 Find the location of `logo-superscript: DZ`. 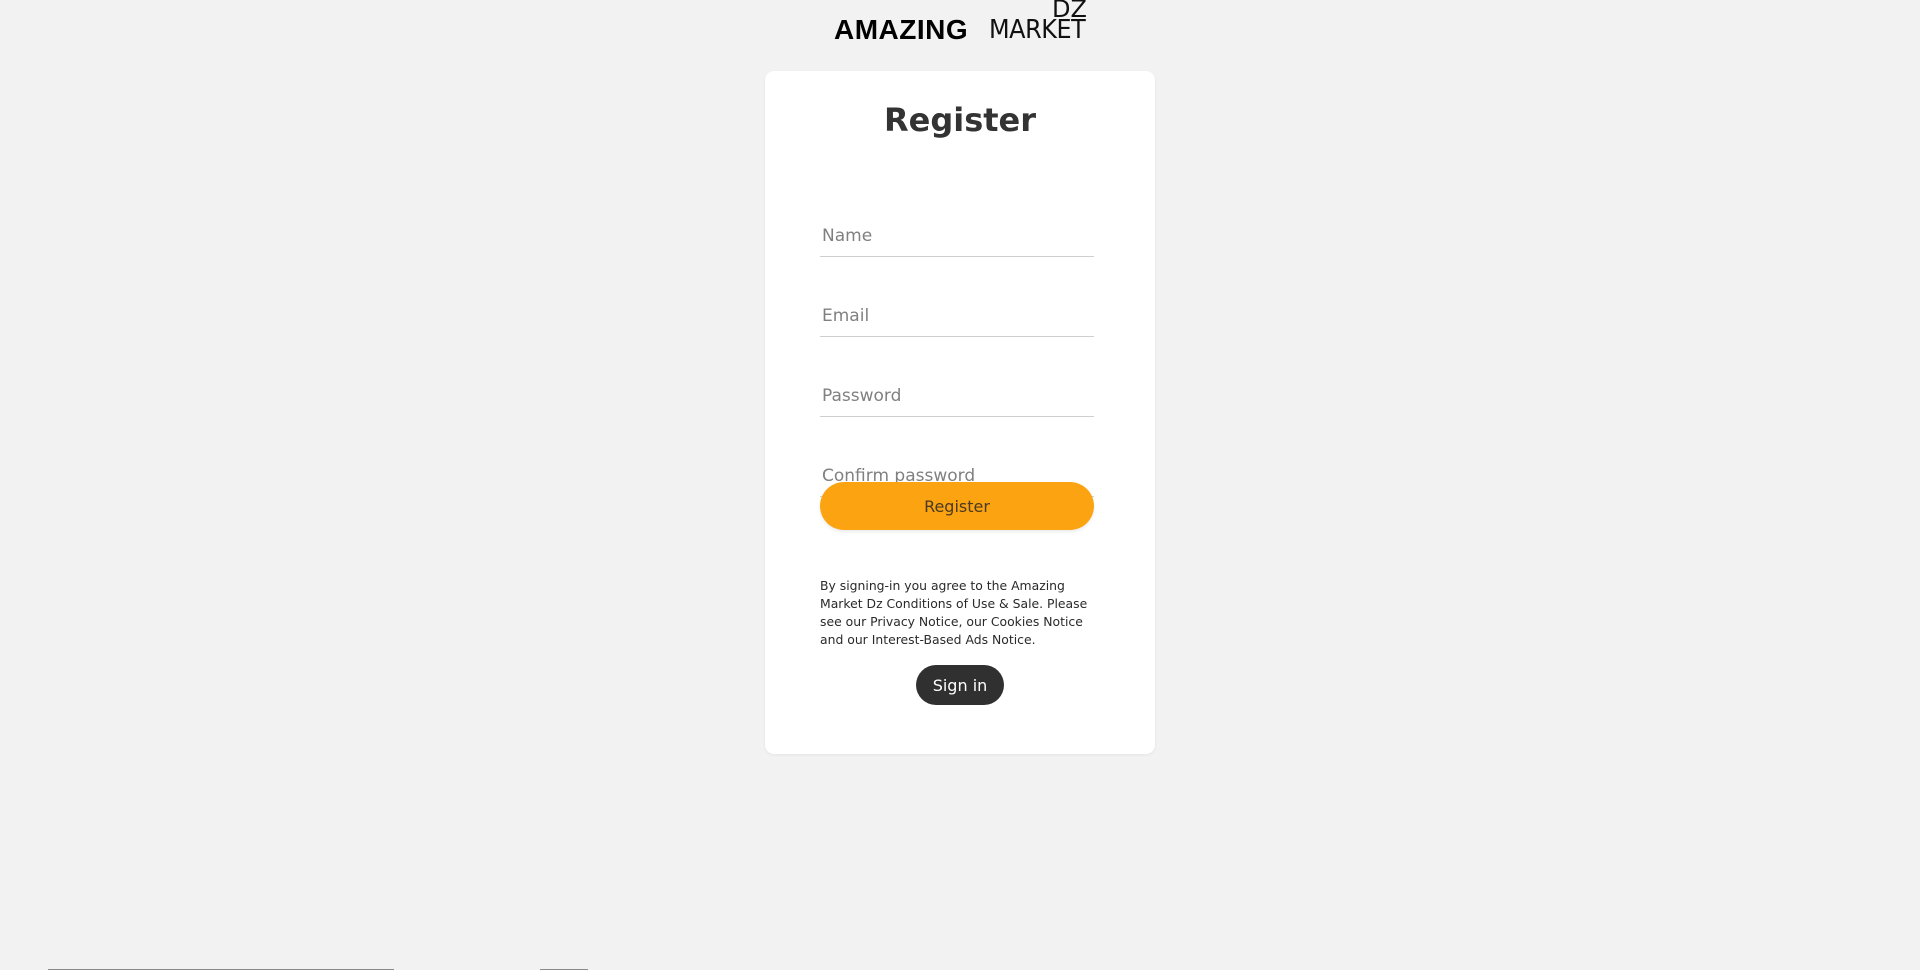

logo-superscript: DZ is located at coordinates (1069, 11).